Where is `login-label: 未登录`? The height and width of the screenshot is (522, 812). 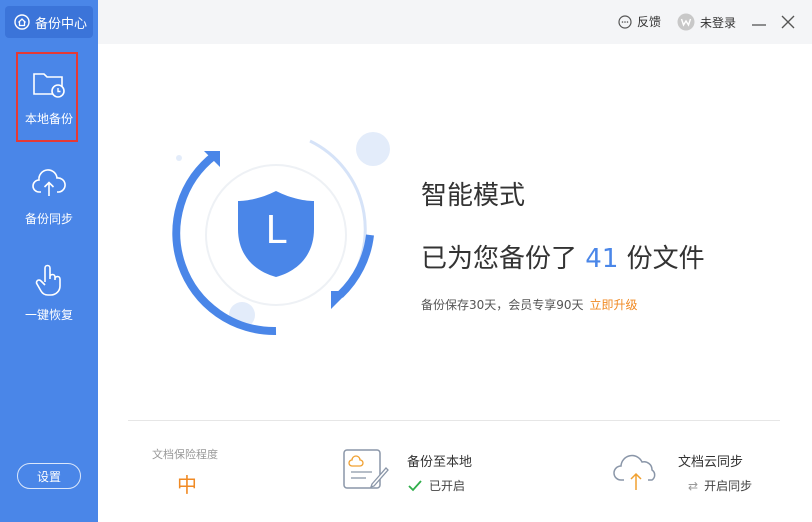
login-label: 未登录 is located at coordinates (718, 22).